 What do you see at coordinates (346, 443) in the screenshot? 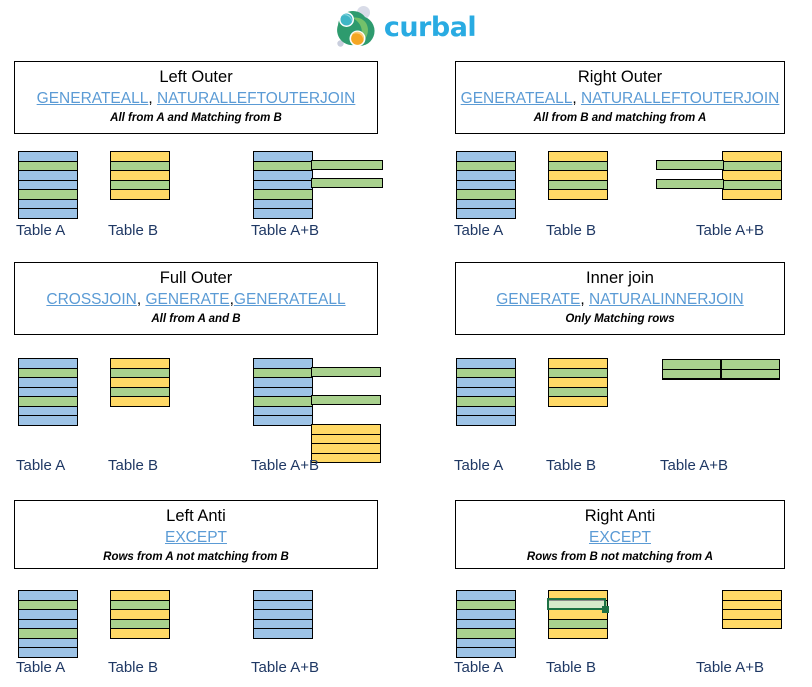
I see `table-ab-extra-block` at bounding box center [346, 443].